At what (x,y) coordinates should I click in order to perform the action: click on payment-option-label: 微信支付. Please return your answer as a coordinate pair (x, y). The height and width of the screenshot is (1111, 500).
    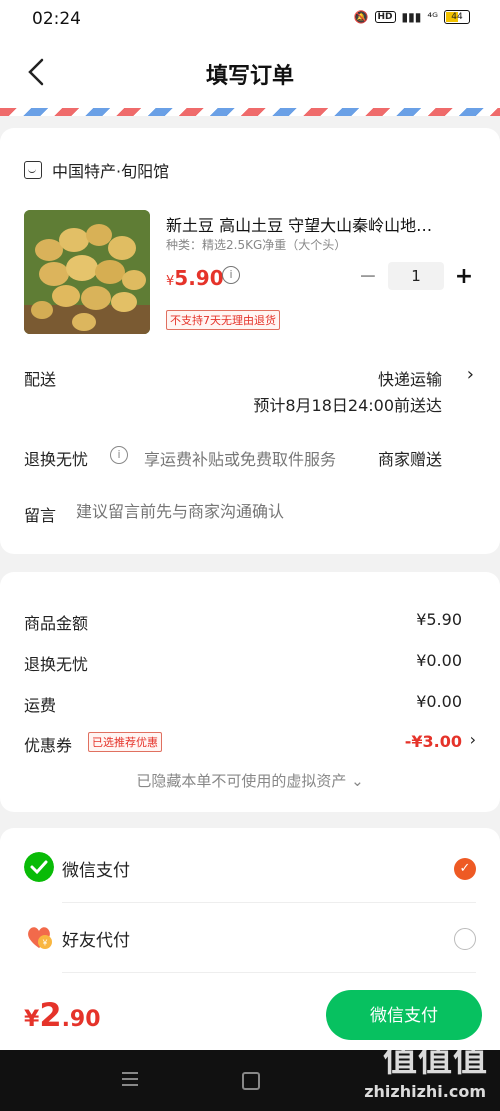
    Looking at the image, I should click on (96, 871).